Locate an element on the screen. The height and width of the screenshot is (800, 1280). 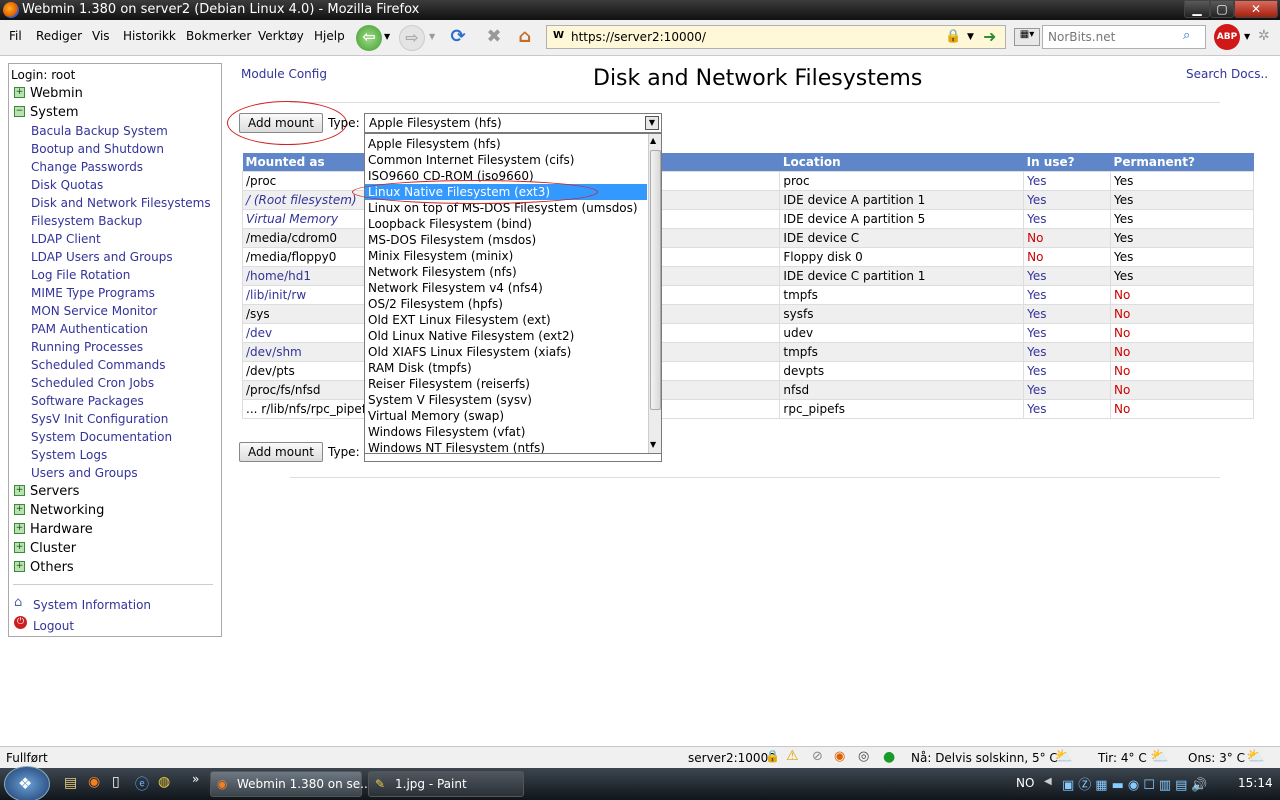
start-button: ❖ is located at coordinates (27, 783).